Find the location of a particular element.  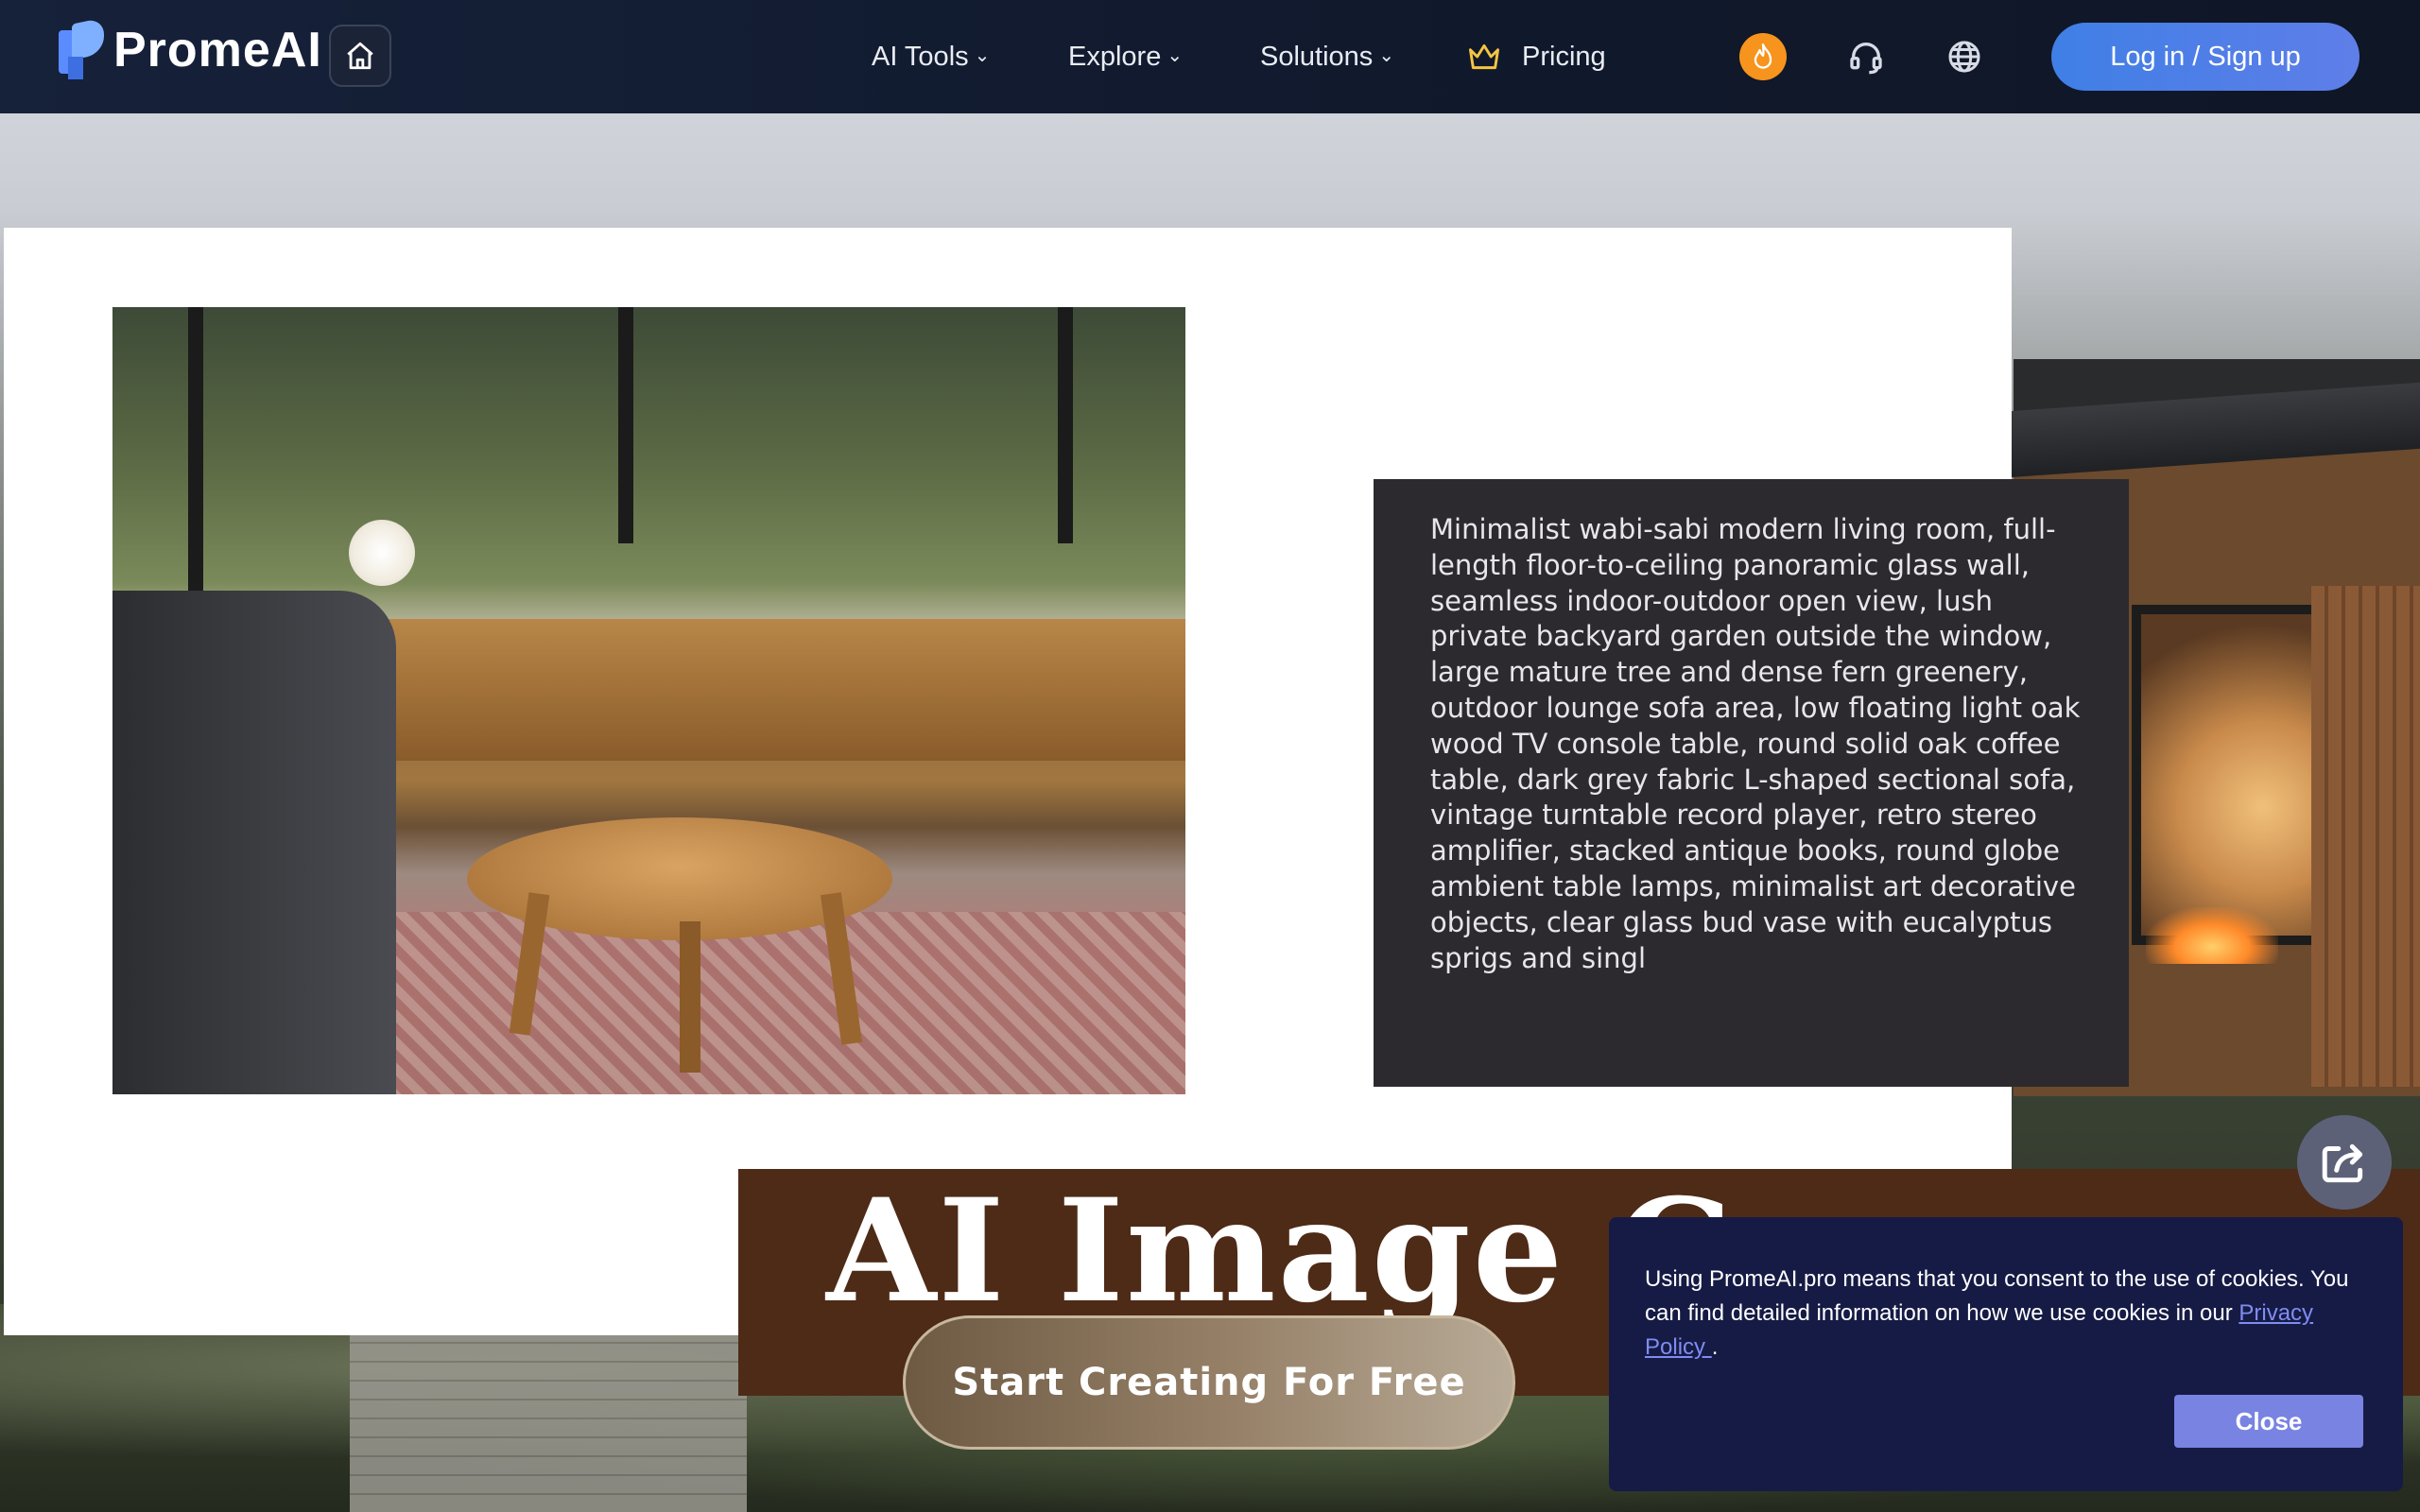

share-icon is located at coordinates (2342, 1163).